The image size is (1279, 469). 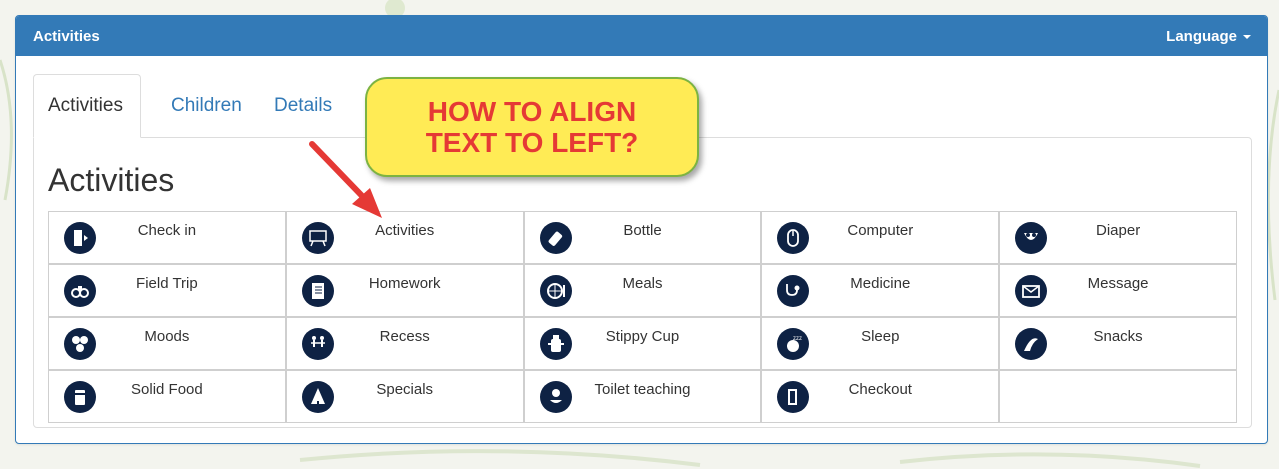 I want to click on activity-label: Checkout, so click(x=880, y=389).